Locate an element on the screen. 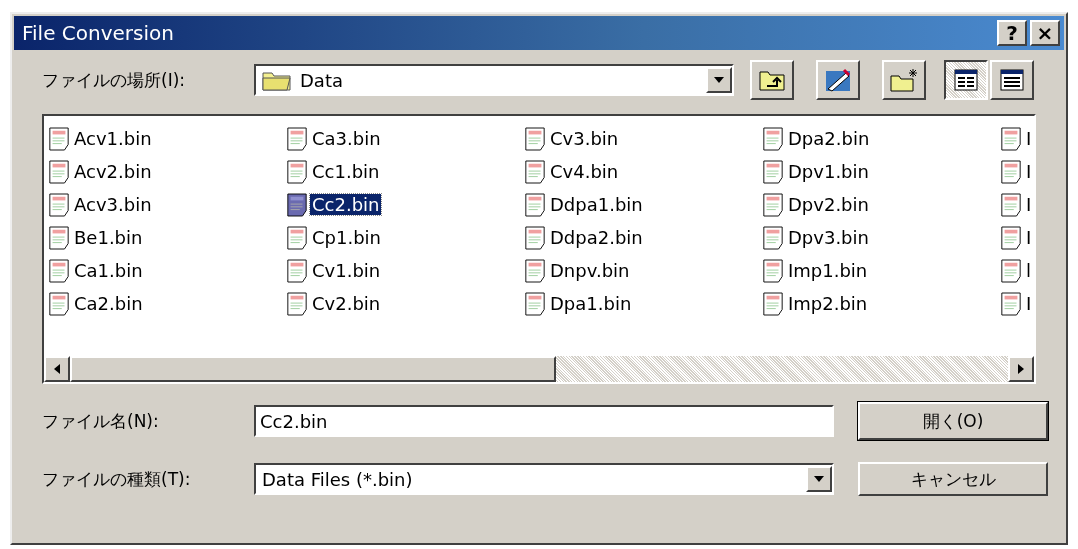 The image size is (1078, 549). desktop-button is located at coordinates (838, 80).